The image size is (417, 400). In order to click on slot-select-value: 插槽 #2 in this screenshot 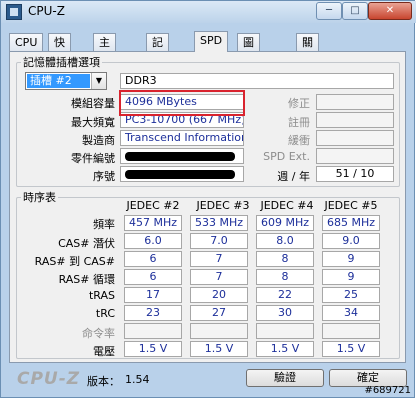, I will do `click(58, 81)`.